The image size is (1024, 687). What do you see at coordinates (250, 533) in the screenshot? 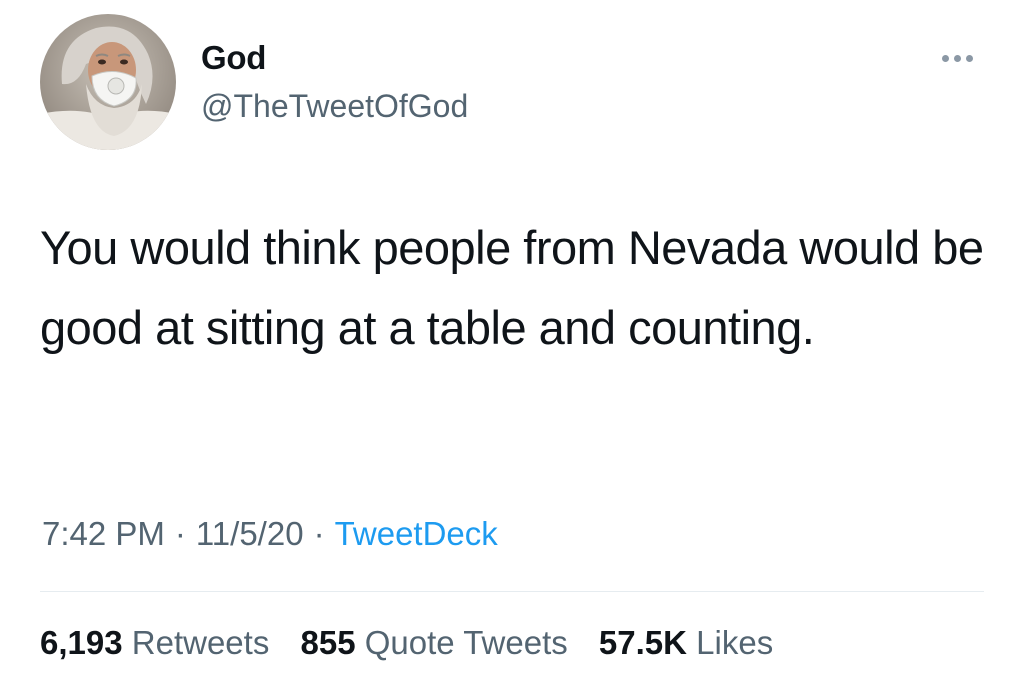
I see `tweet-date: 11/5/20` at bounding box center [250, 533].